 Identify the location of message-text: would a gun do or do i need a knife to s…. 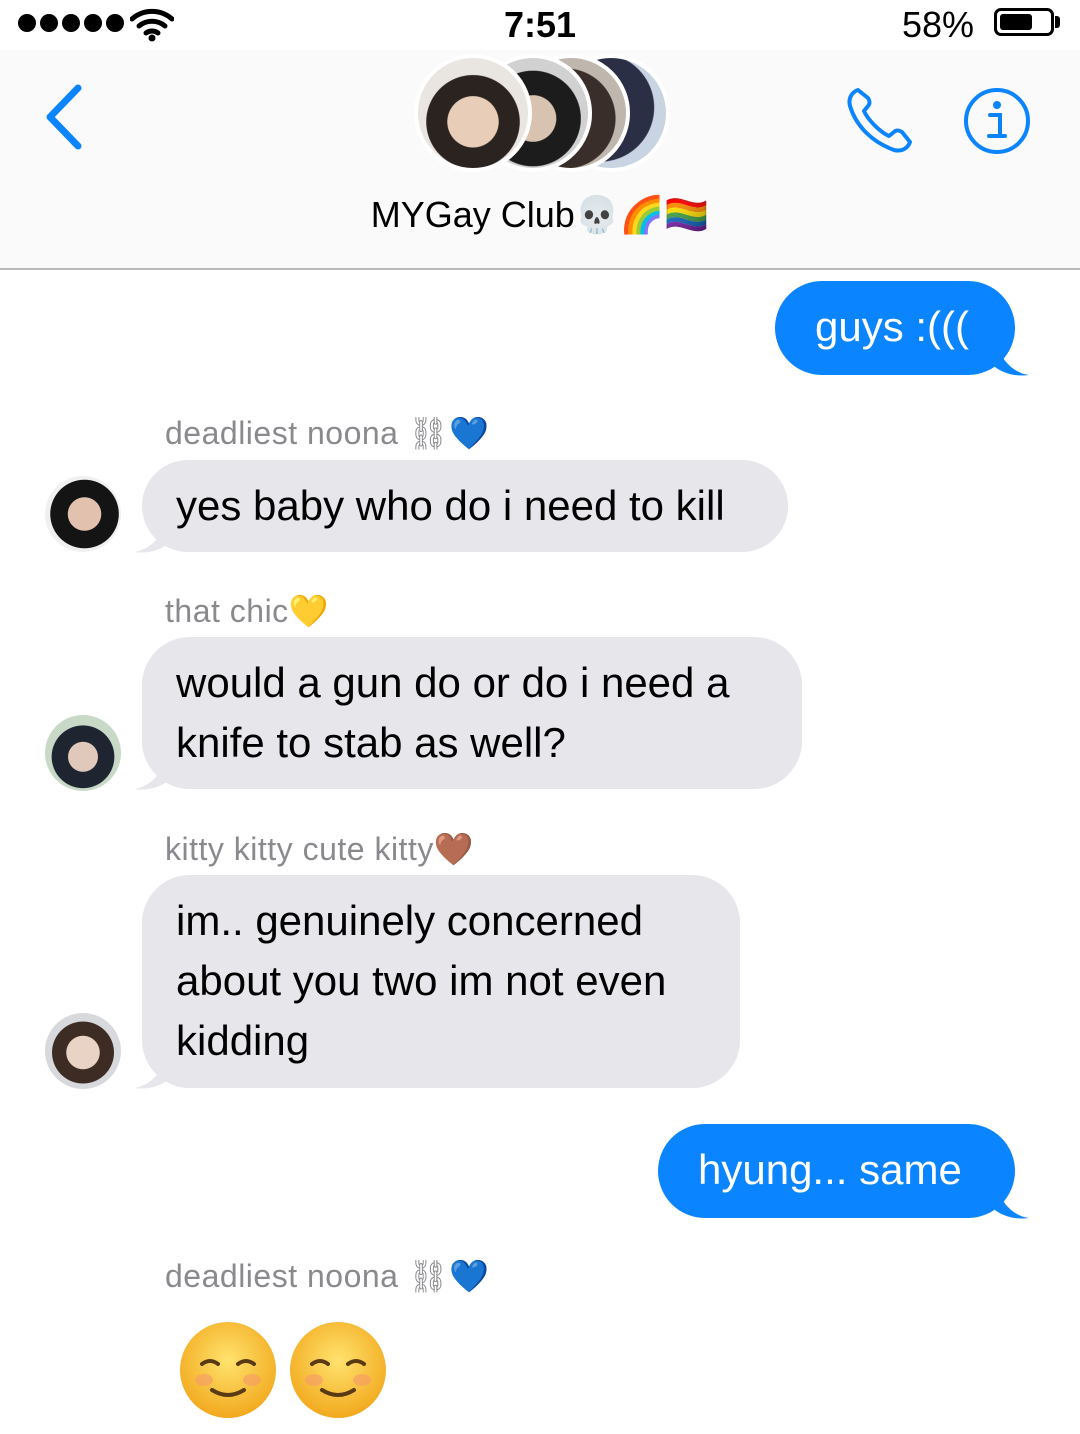
(453, 712).